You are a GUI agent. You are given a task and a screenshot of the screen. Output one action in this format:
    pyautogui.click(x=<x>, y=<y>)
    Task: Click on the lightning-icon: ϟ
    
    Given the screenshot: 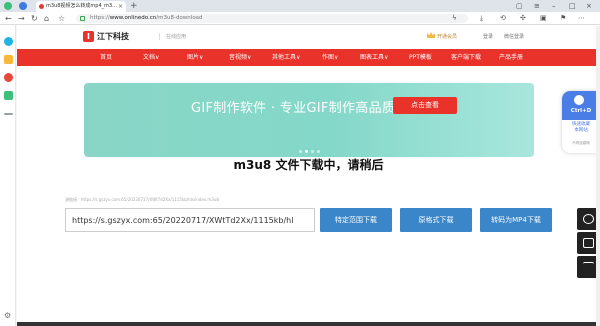 What is the action you would take?
    pyautogui.click(x=454, y=18)
    